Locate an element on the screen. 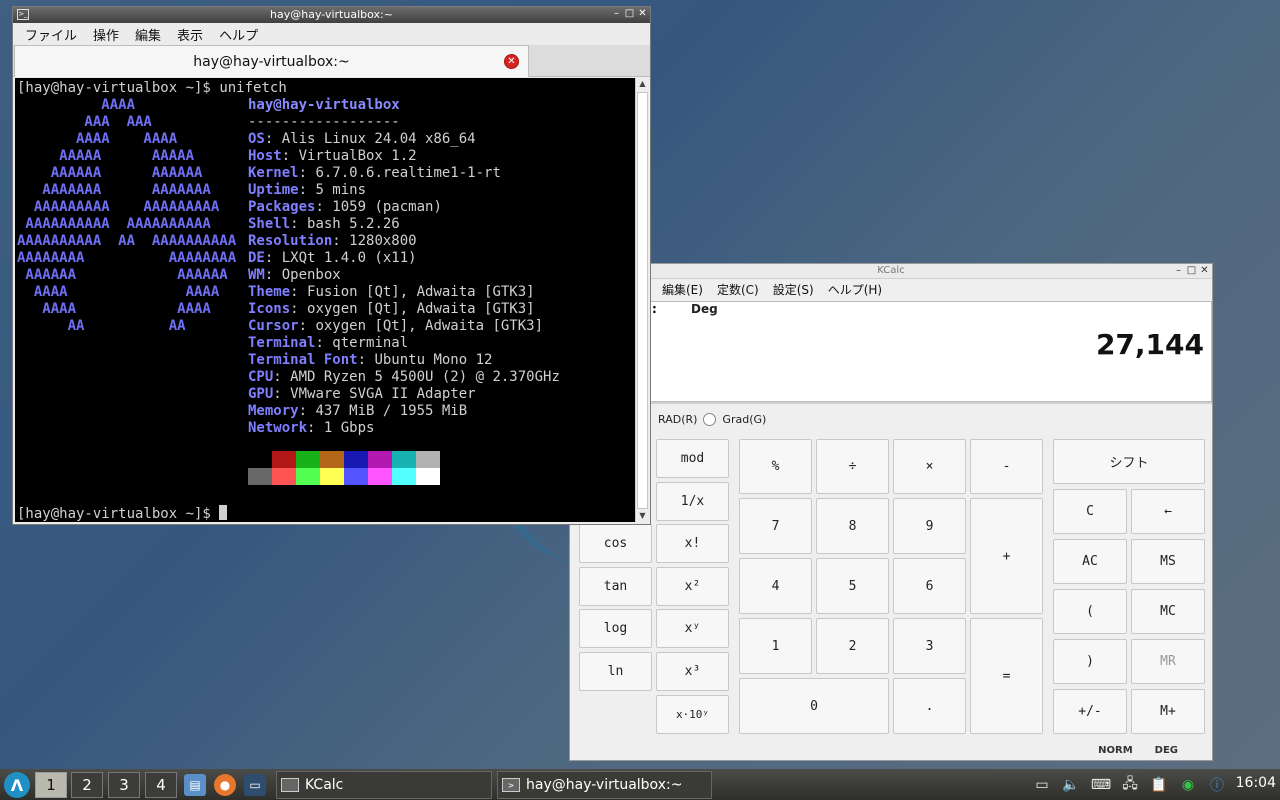  terminal-tabbar: hay@hay-virtualbox:~ ✕ is located at coordinates (331, 61).